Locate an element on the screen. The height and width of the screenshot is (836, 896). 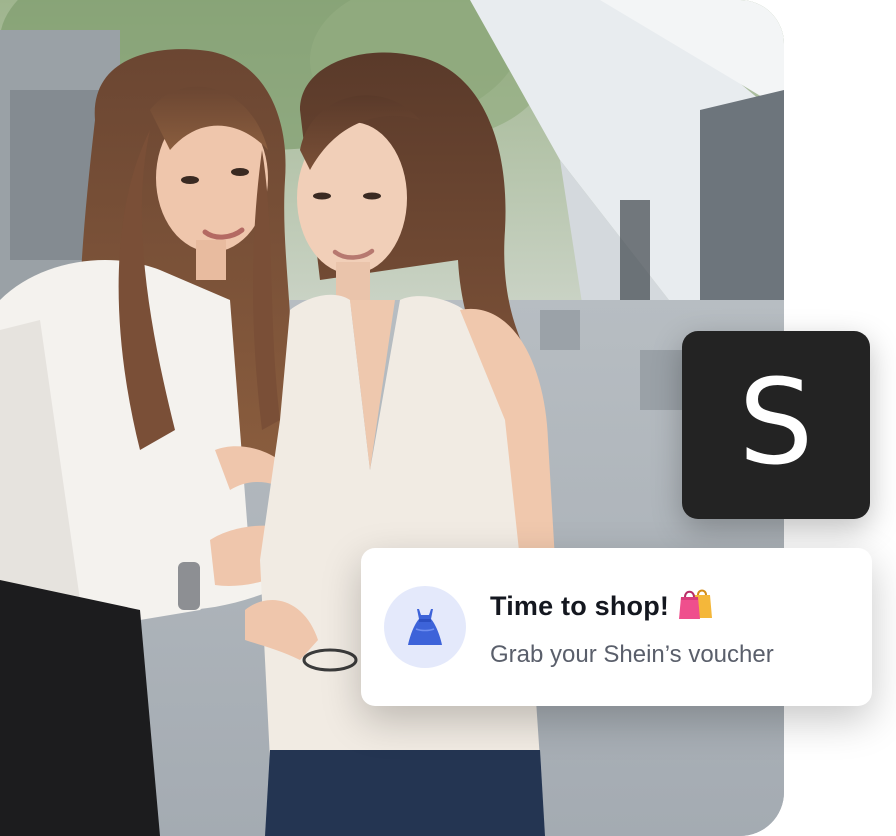
logo-letter: S is located at coordinates (776, 422).